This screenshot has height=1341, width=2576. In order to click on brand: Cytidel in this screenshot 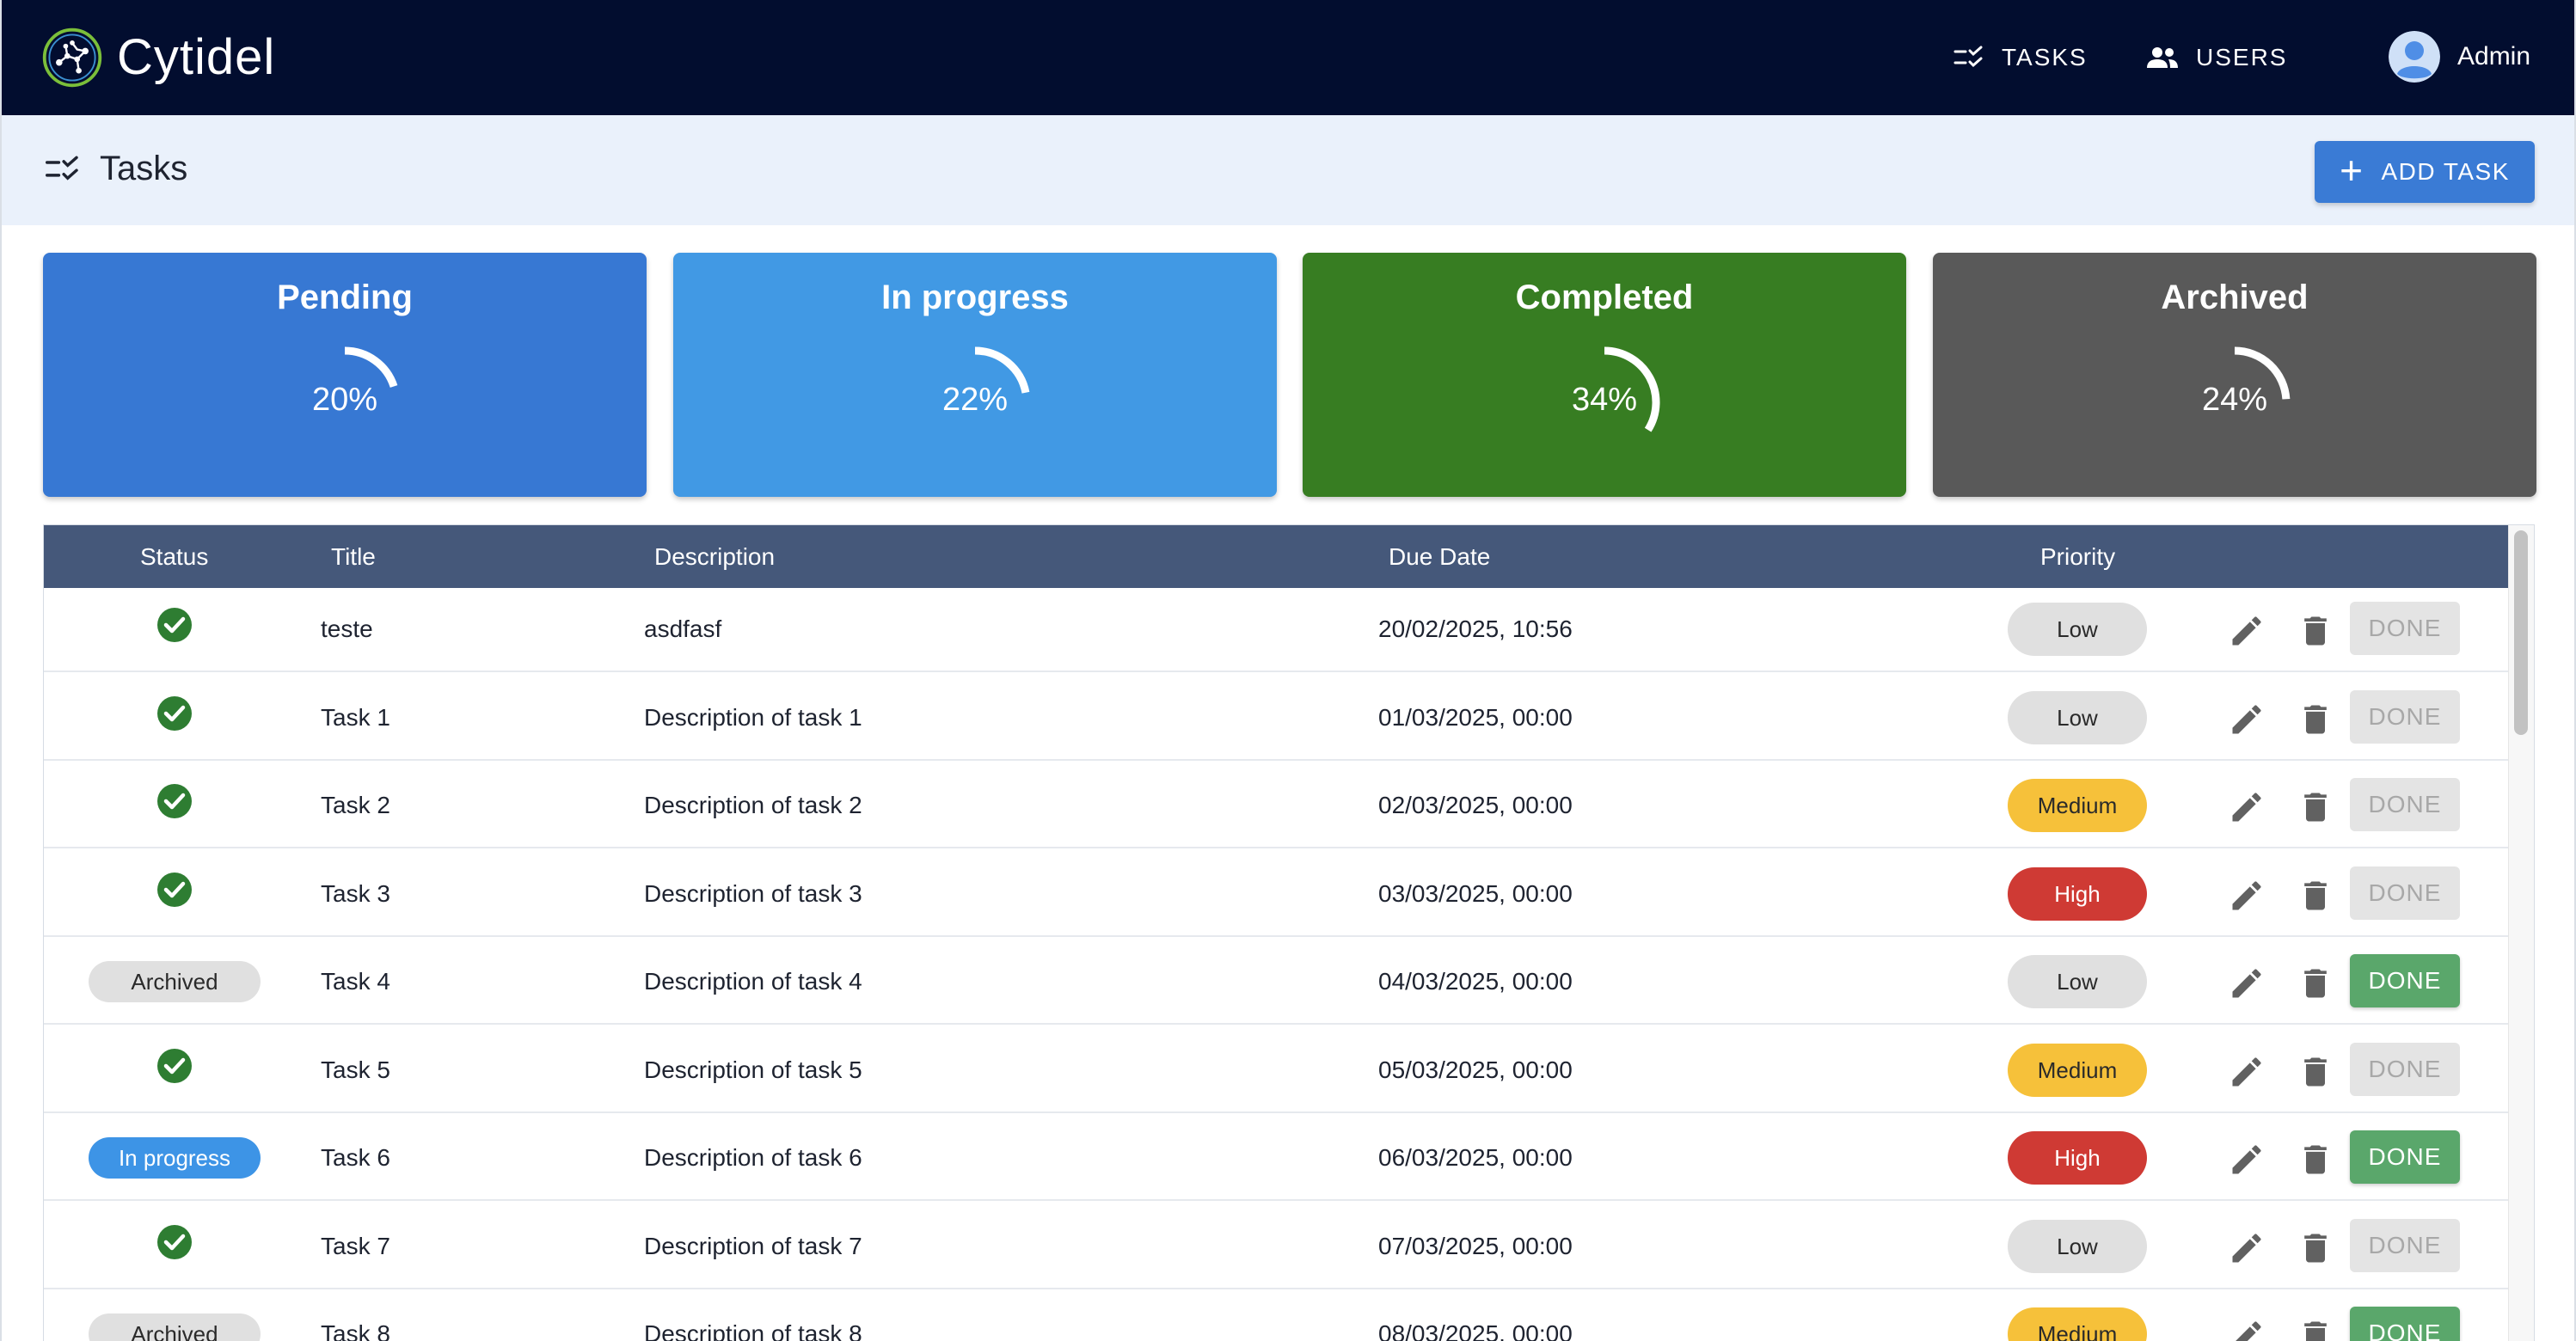, I will do `click(157, 57)`.